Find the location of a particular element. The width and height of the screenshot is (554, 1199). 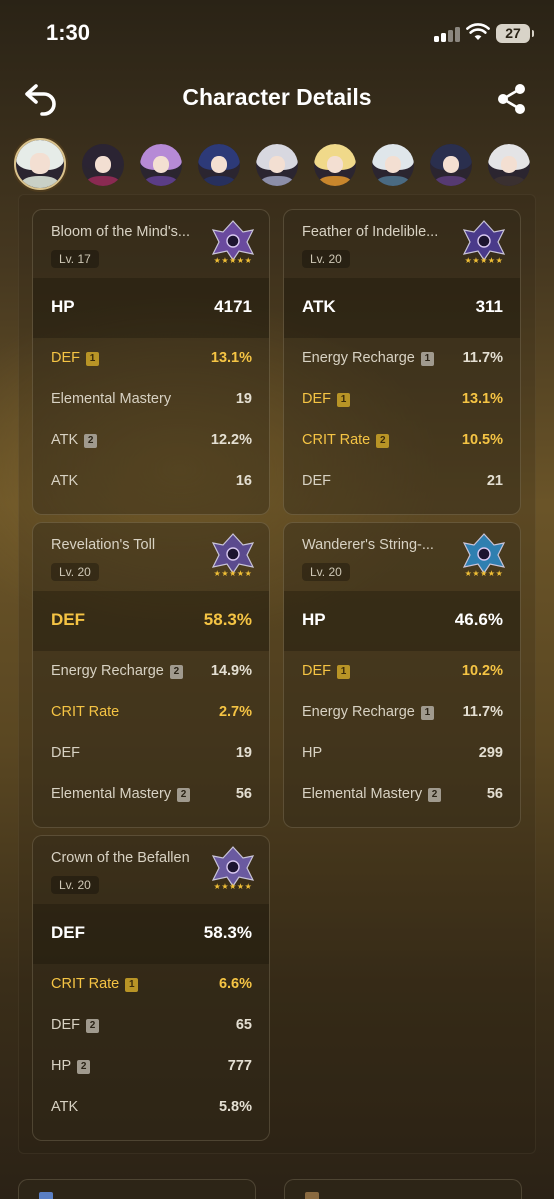

substat-row: DEF 21 is located at coordinates (402, 481).